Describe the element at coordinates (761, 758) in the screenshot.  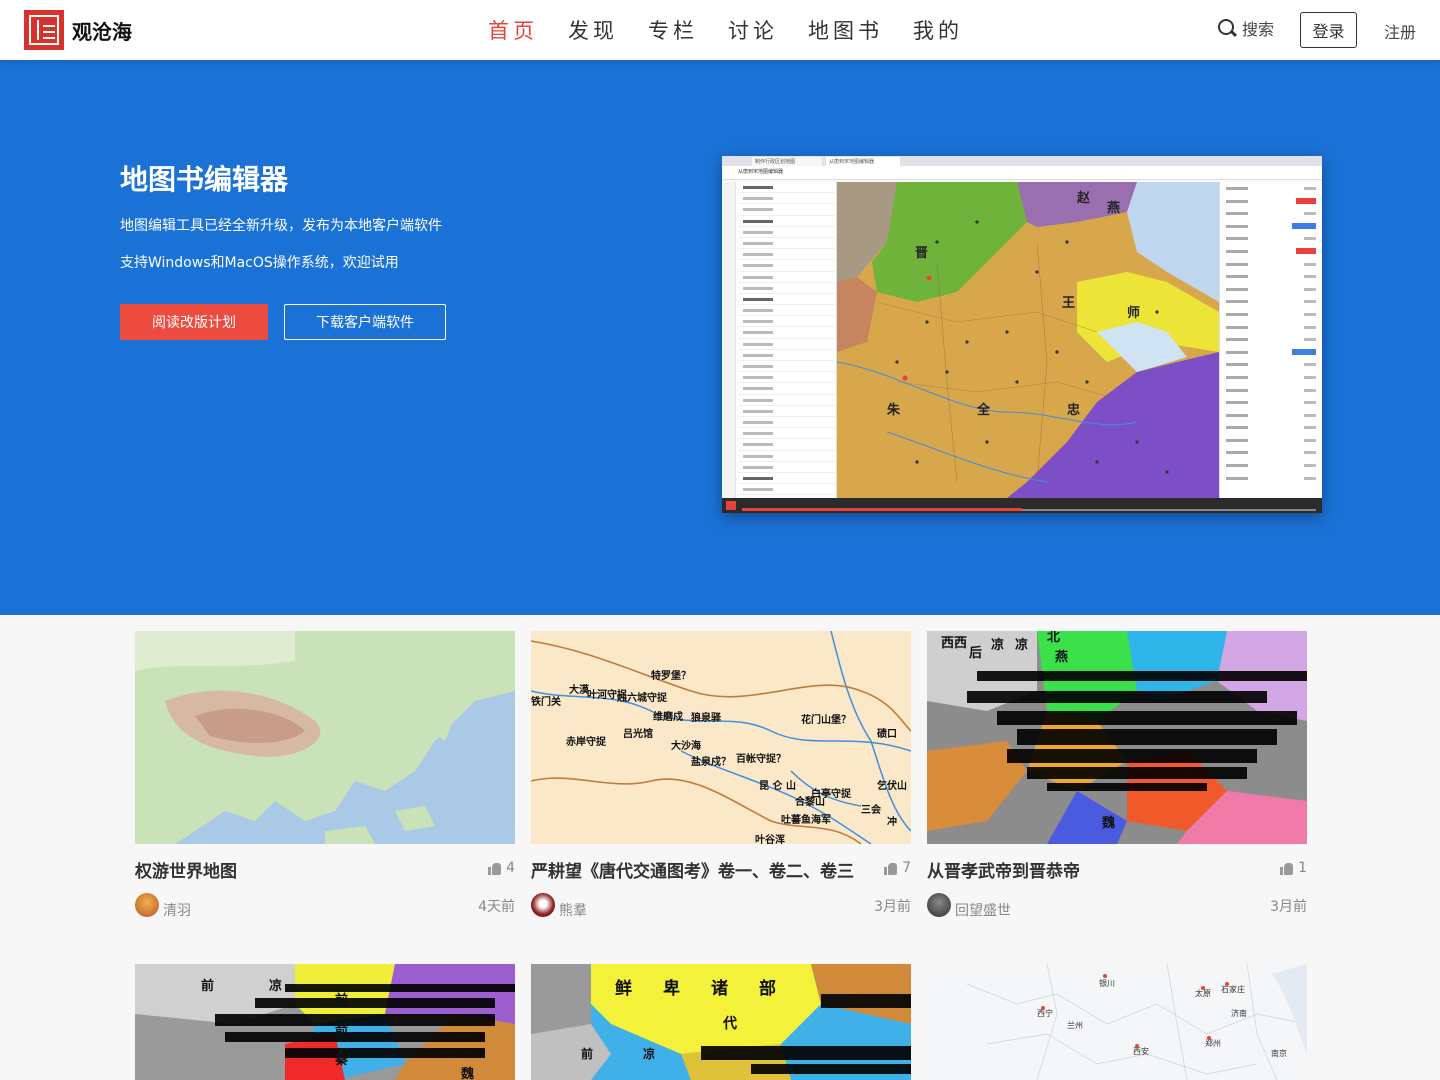
I see `map-label: 百帐守捉？` at that location.